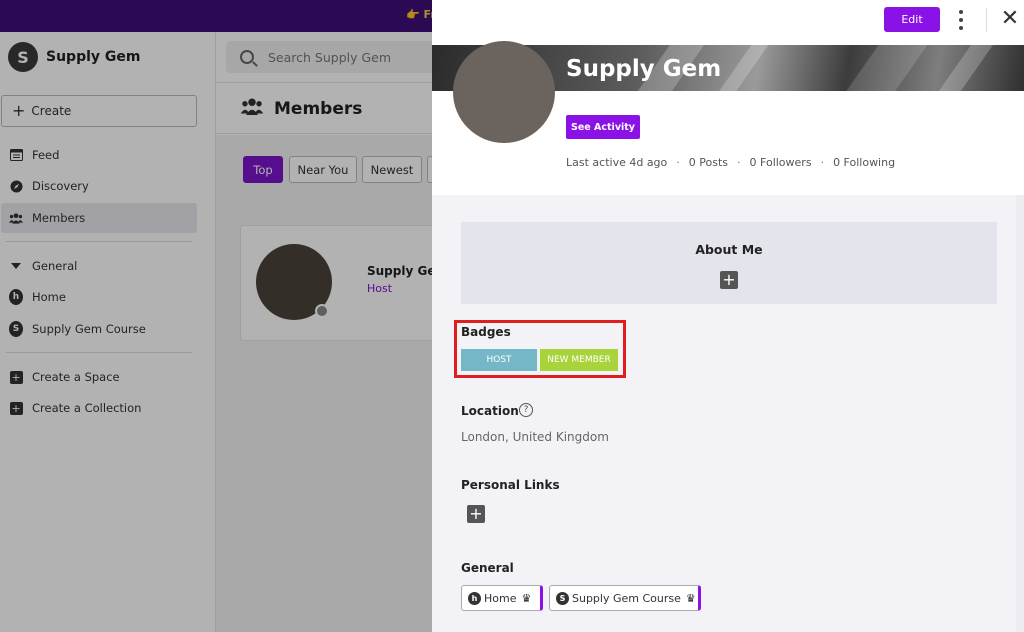 The image size is (1024, 632). Describe the element at coordinates (912, 19) in the screenshot. I see `edit-button: Edit` at that location.